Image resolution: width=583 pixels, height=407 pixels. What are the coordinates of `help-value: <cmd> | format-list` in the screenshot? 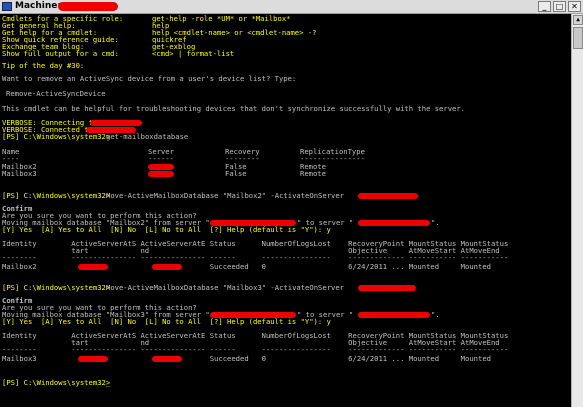 It's located at (193, 53).